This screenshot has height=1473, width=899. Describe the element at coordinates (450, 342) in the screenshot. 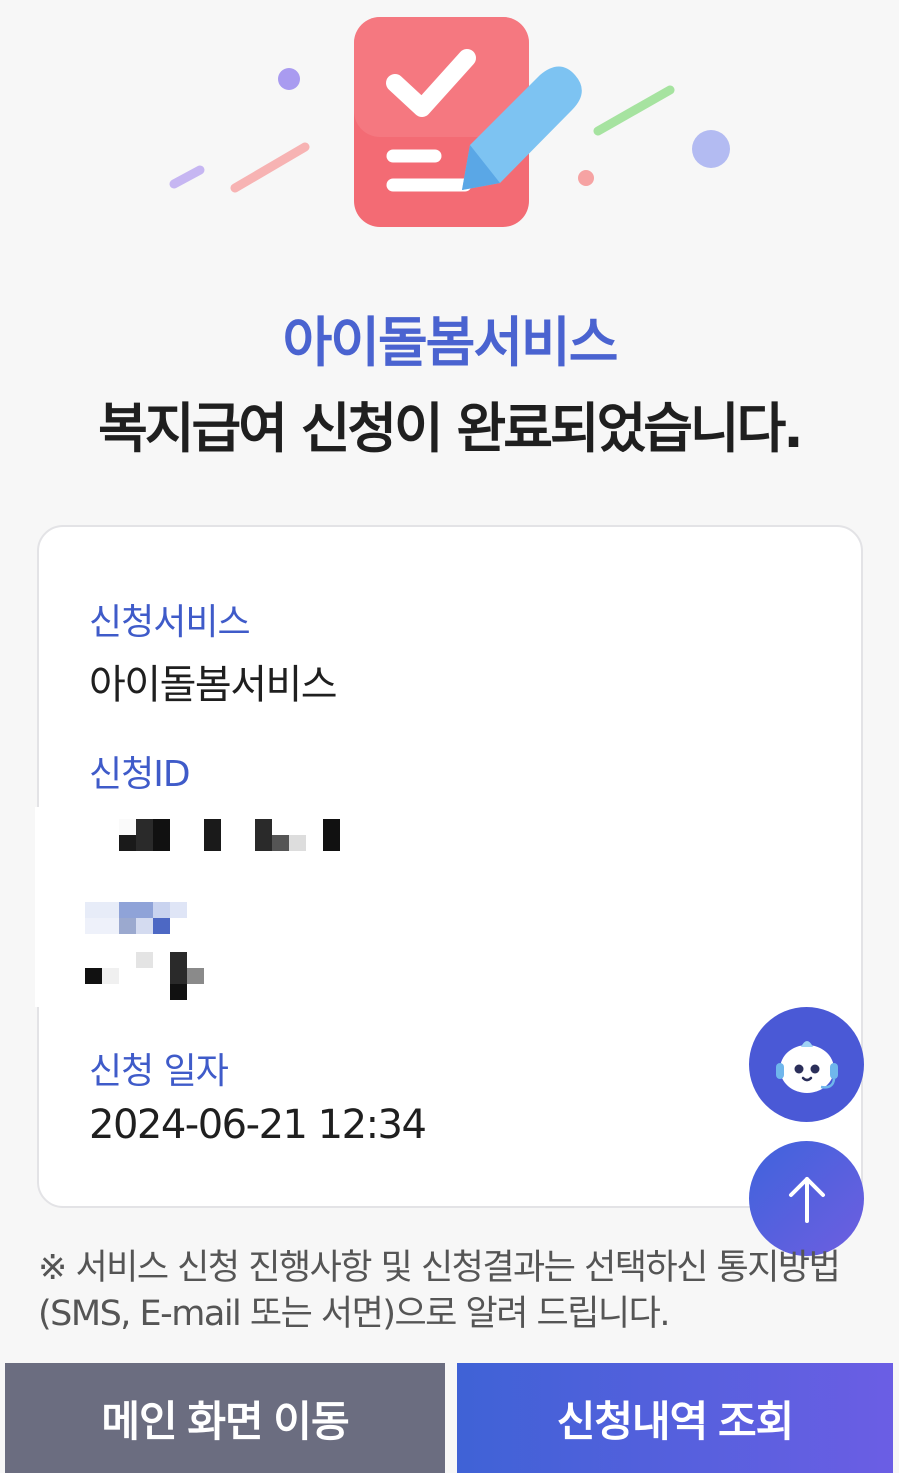

I see `service-title: 아이돌봄서비스` at that location.